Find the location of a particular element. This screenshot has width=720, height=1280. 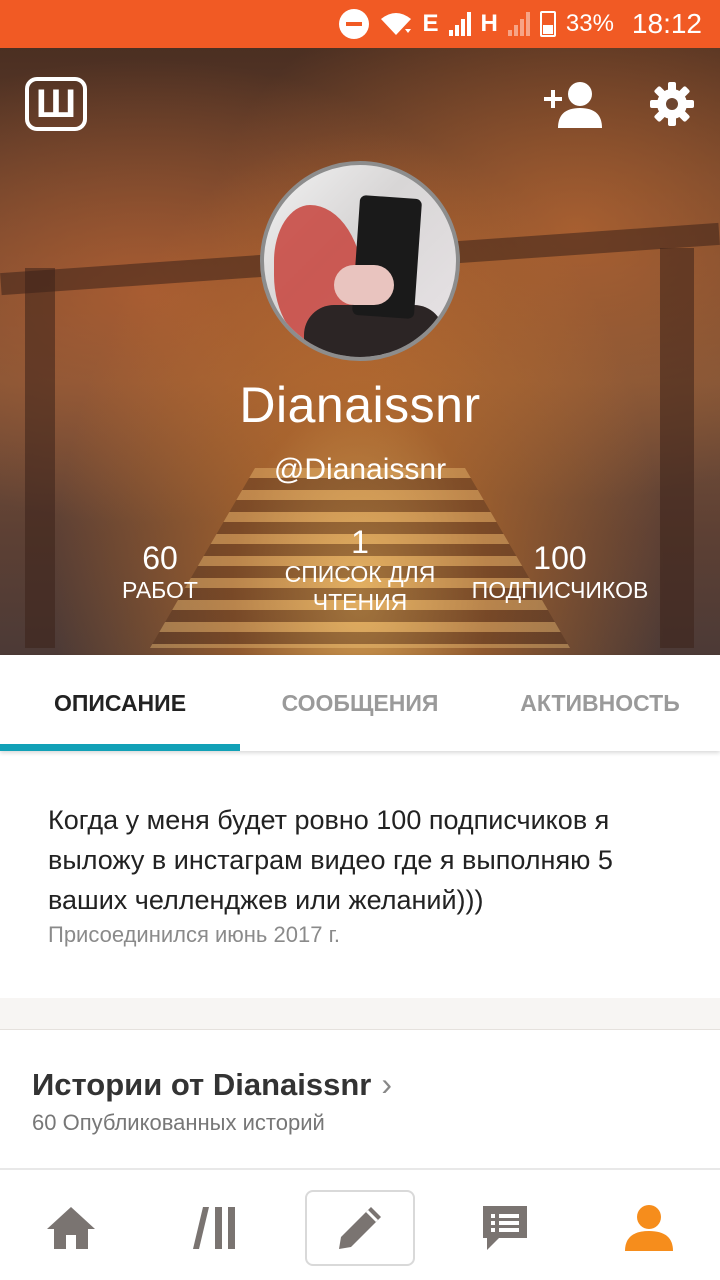

bottom-navigation is located at coordinates (360, 1224).